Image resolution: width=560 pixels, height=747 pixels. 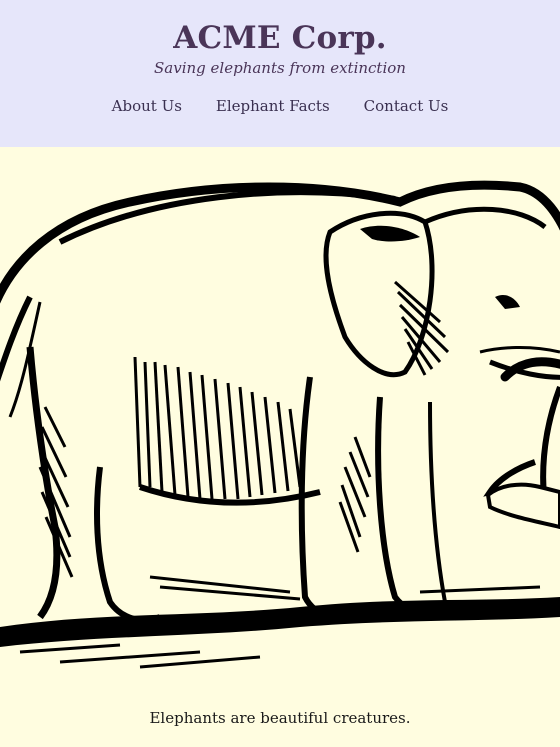 I want to click on nav-link-elephant-facts: Elephant Facts, so click(x=273, y=106).